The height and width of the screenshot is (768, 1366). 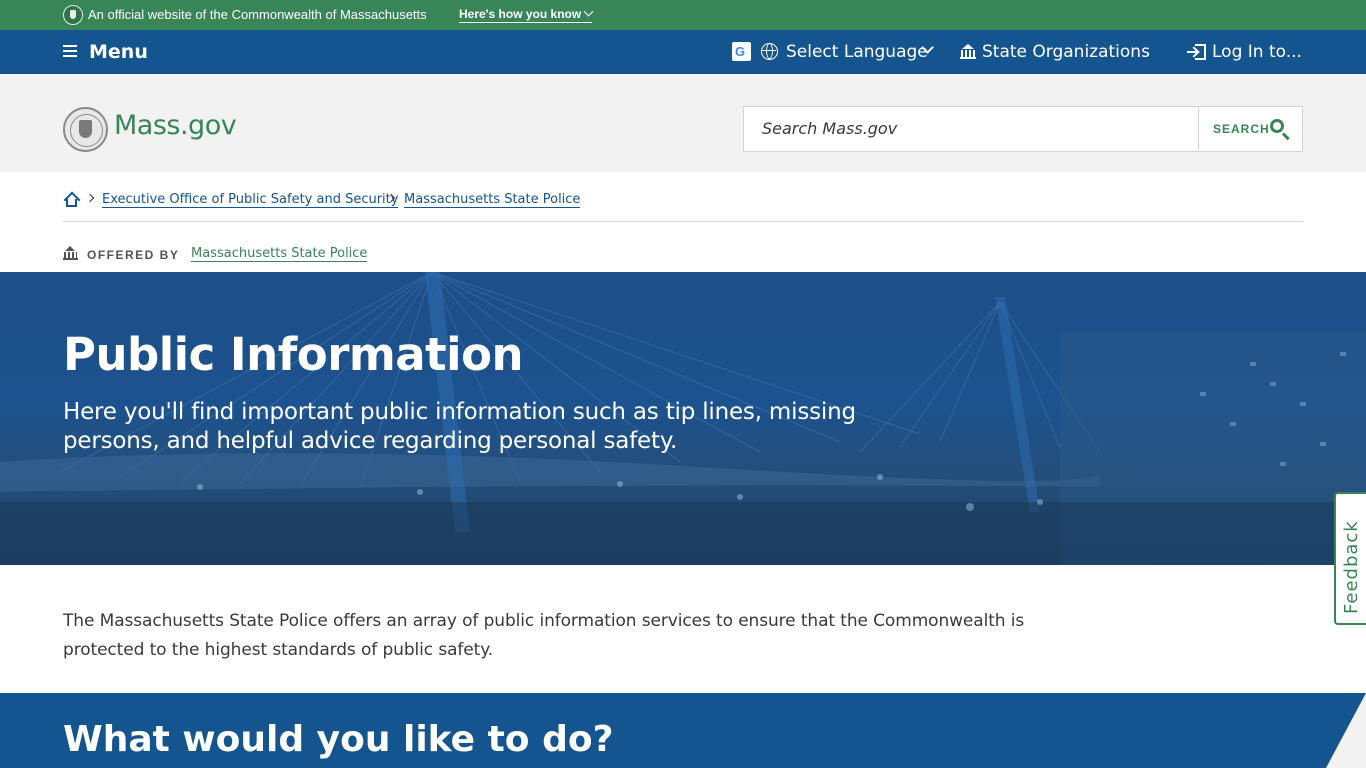 I want to click on heres-how-you-know-link: Here's how you know, so click(x=526, y=14).